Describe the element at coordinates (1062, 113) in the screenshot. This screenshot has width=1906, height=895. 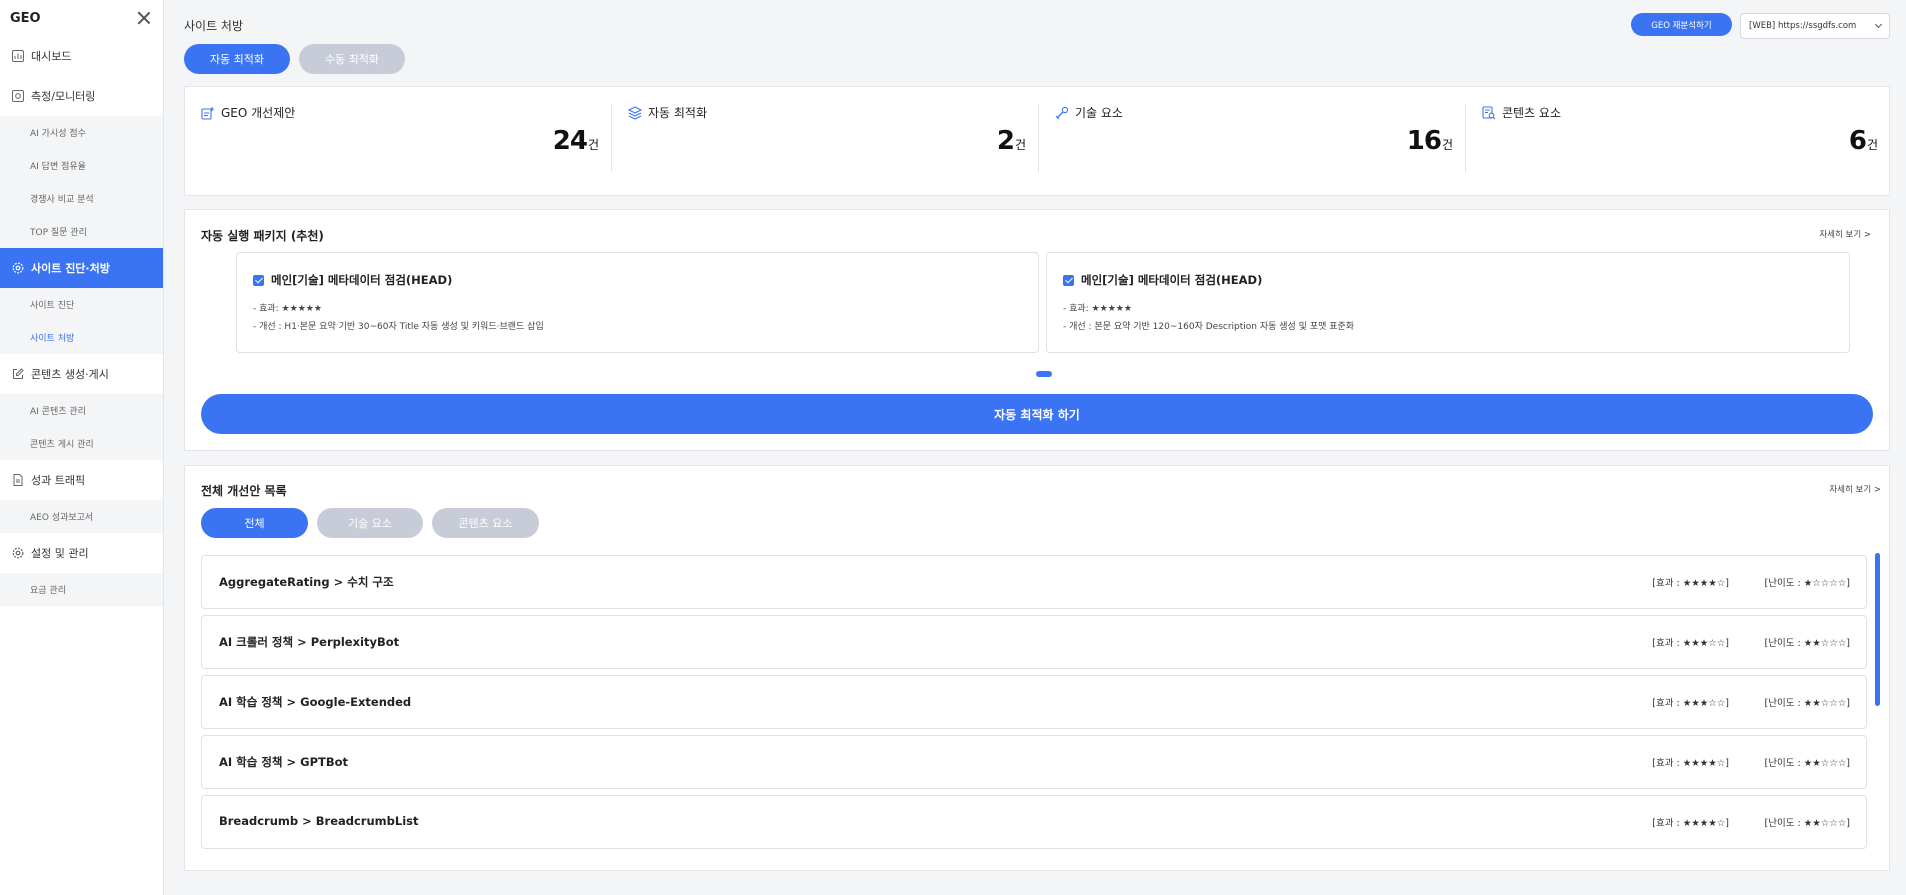
I see `tool-icon` at that location.